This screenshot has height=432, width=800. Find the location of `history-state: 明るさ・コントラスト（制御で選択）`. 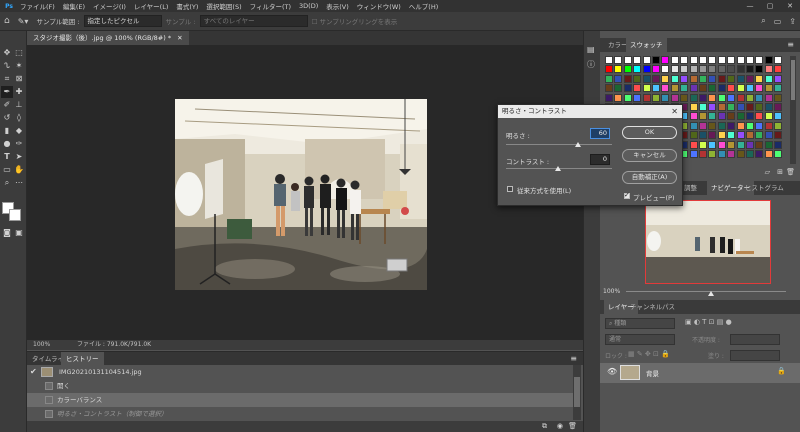

history-state: 明るさ・コントラスト（制御で選択） is located at coordinates (300, 414).